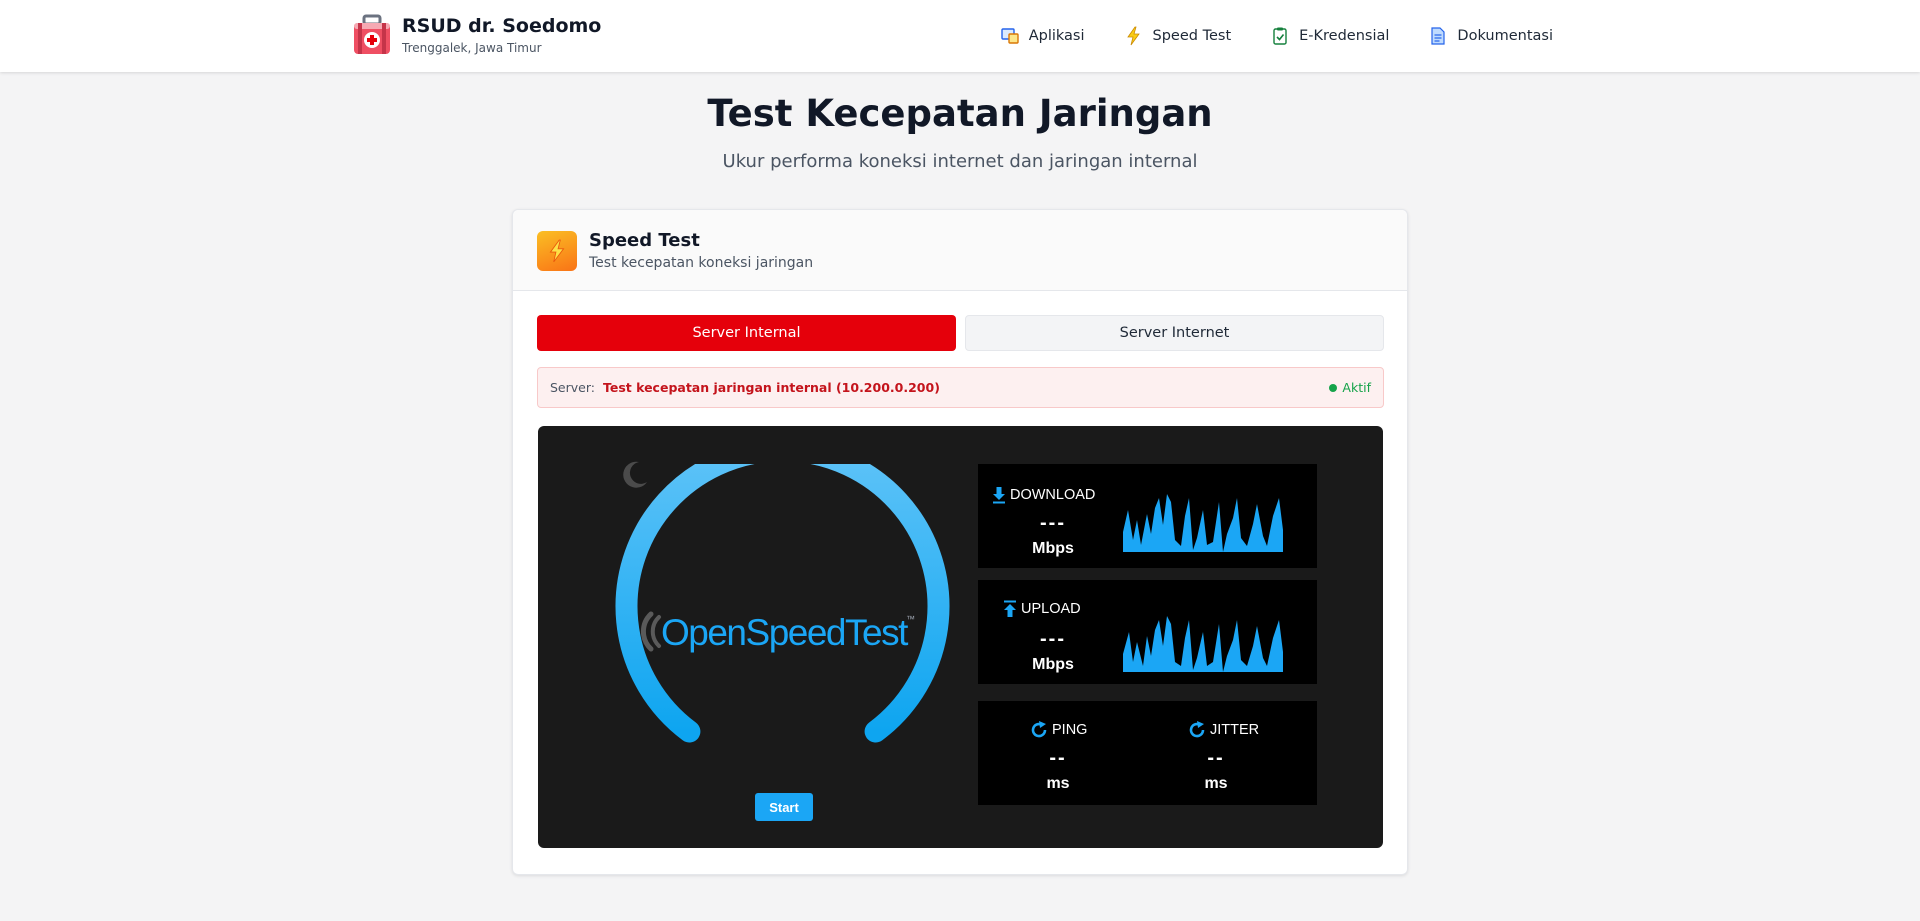 This screenshot has height=921, width=1920. I want to click on nav-label-aplikasi: Aplikasi, so click(1056, 36).